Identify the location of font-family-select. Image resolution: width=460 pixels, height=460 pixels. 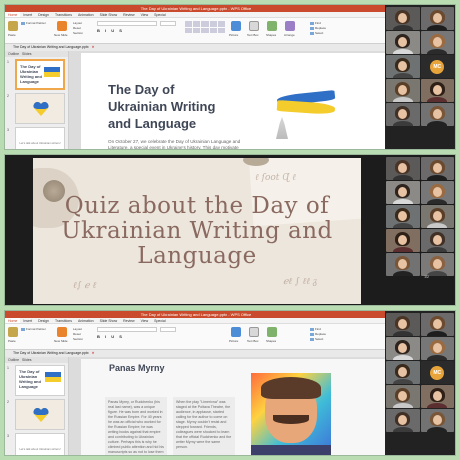
(127, 23).